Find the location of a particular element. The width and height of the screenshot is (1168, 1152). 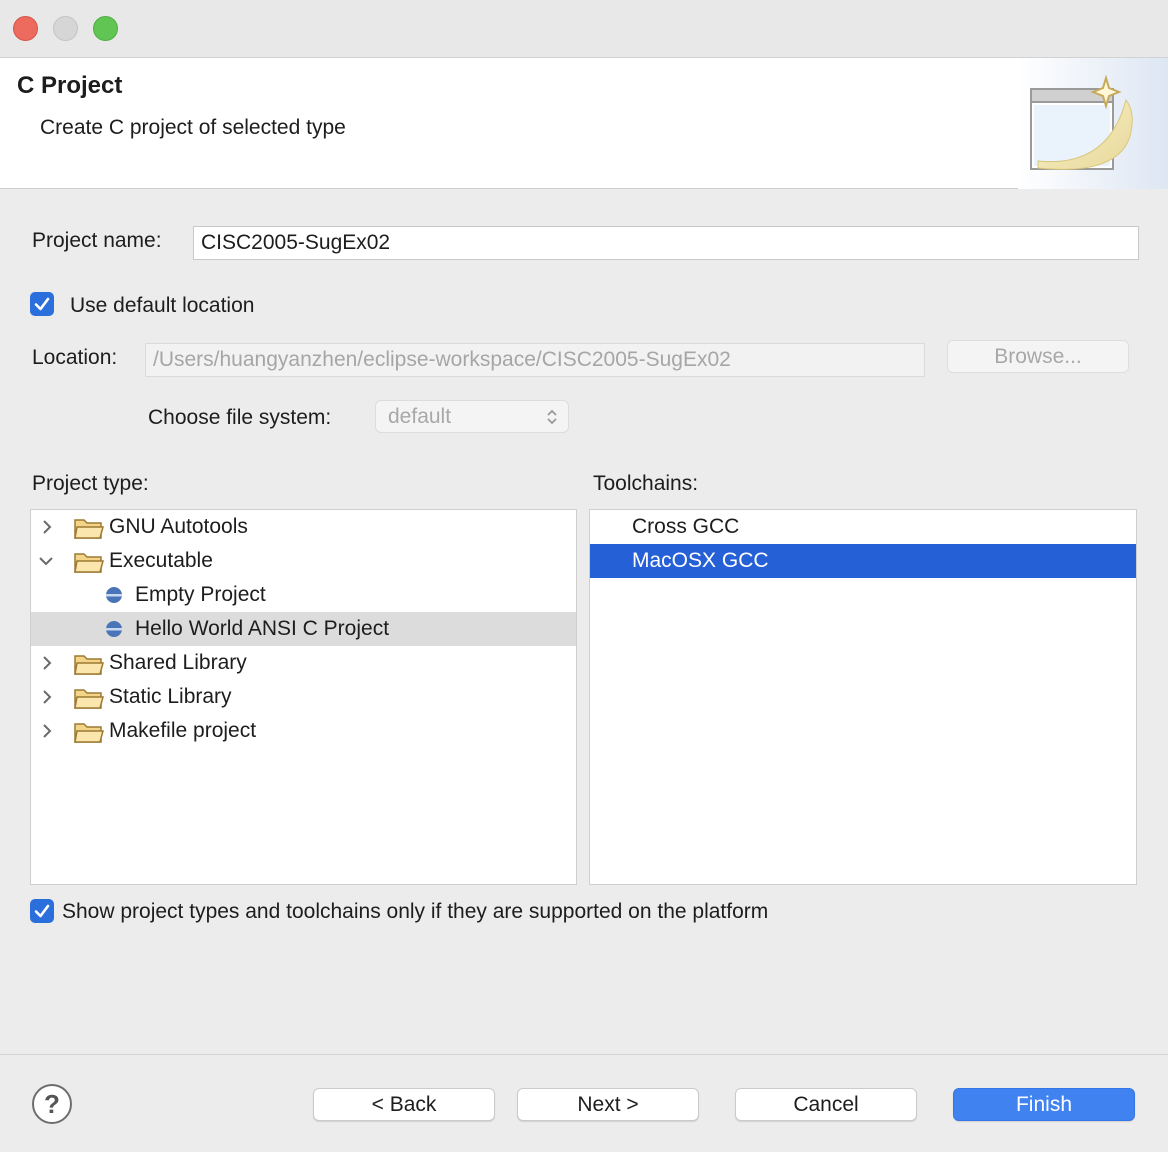

back-button: < Back is located at coordinates (404, 1104).